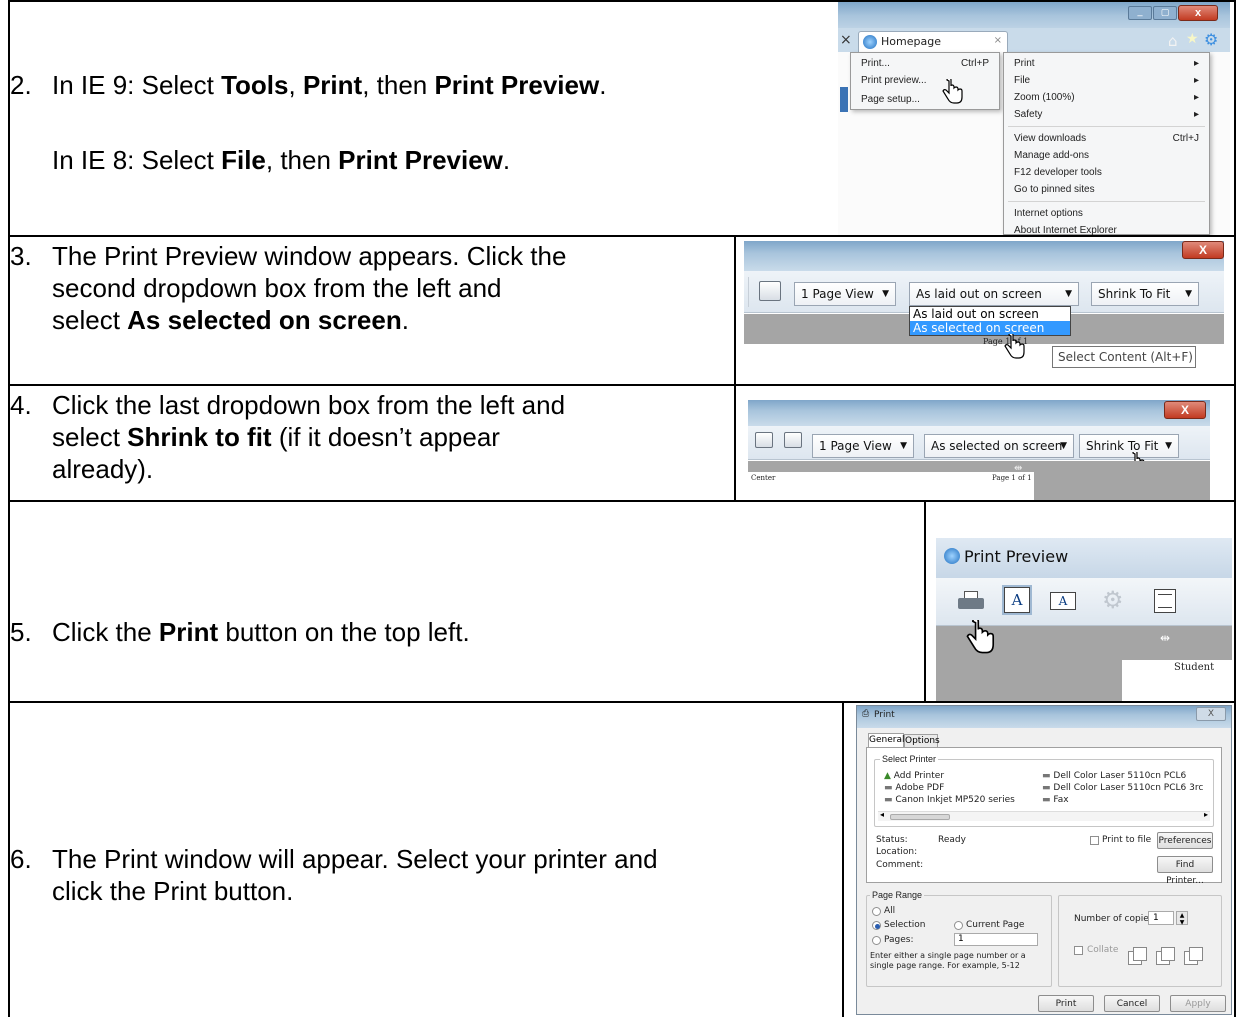 The height and width of the screenshot is (1017, 1241). Describe the element at coordinates (952, 840) in the screenshot. I see `status-value: Ready` at that location.